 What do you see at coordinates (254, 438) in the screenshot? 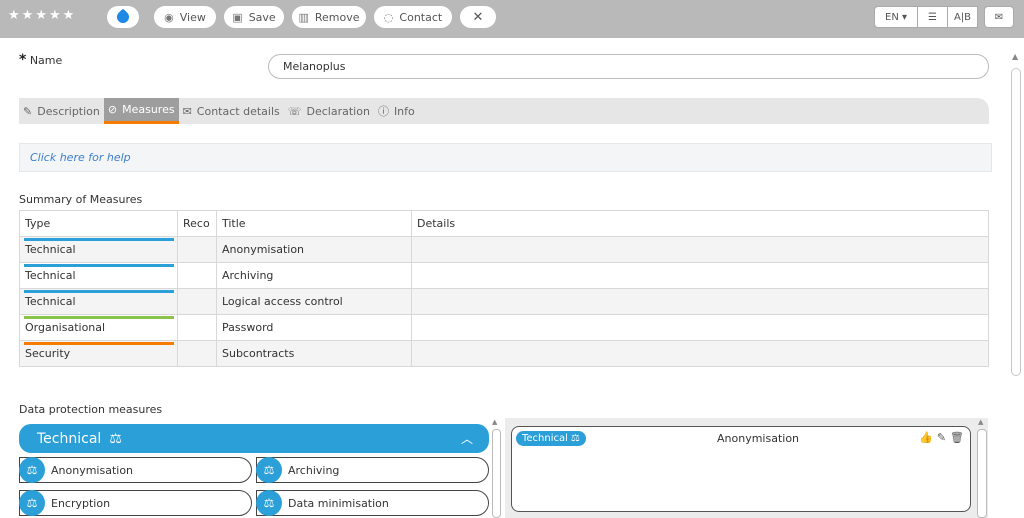
I see `technical-group-header: Technical ⚖ ︿` at bounding box center [254, 438].